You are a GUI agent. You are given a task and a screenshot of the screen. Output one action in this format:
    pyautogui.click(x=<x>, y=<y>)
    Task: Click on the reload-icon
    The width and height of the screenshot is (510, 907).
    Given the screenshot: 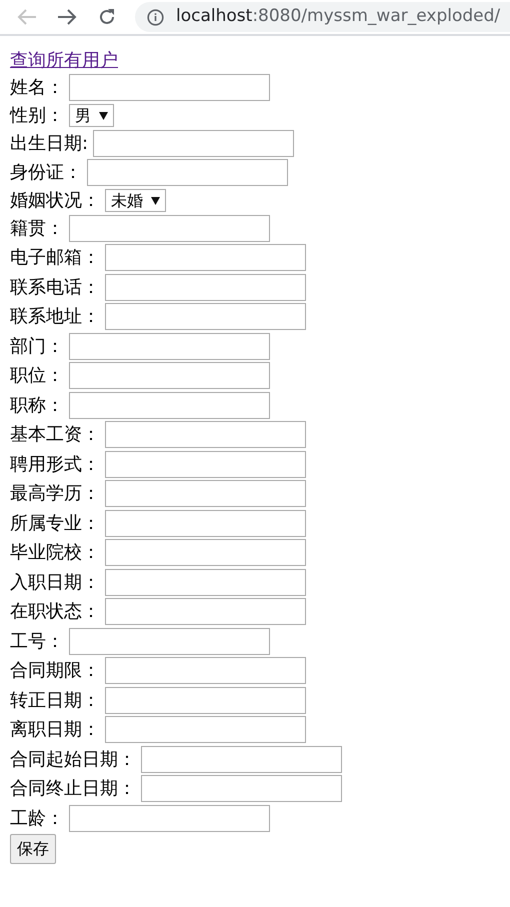 What is the action you would take?
    pyautogui.click(x=107, y=17)
    